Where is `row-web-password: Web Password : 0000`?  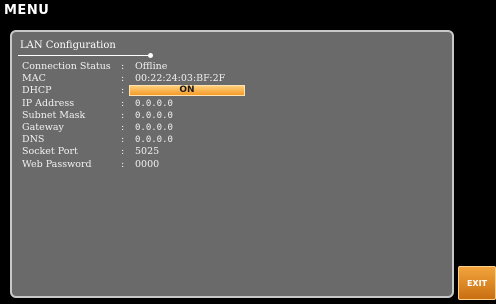 row-web-password: Web Password : 0000 is located at coordinates (232, 165).